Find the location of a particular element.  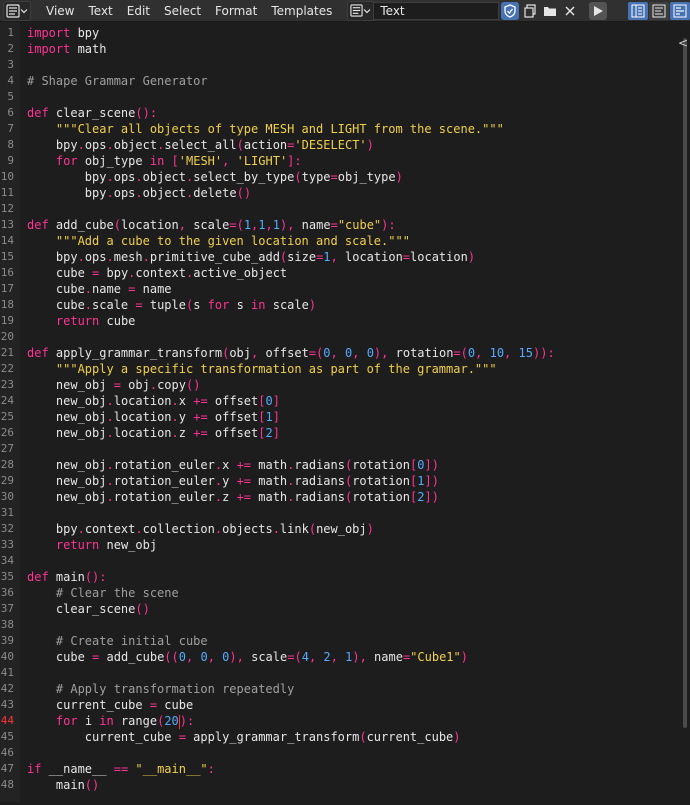

new-document-icon is located at coordinates (530, 10).